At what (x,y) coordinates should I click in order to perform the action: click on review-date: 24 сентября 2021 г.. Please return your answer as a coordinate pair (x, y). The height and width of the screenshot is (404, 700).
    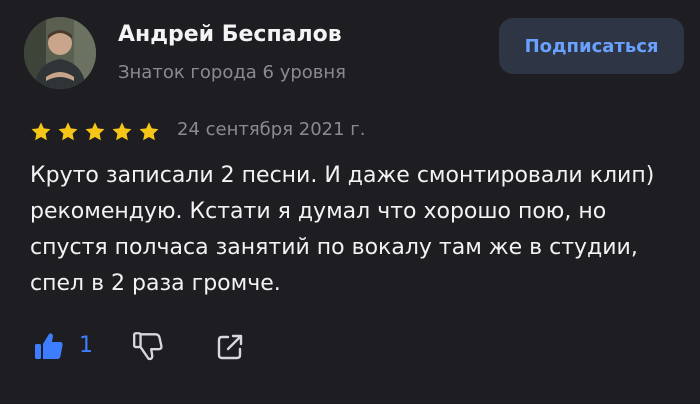
    Looking at the image, I should click on (271, 129).